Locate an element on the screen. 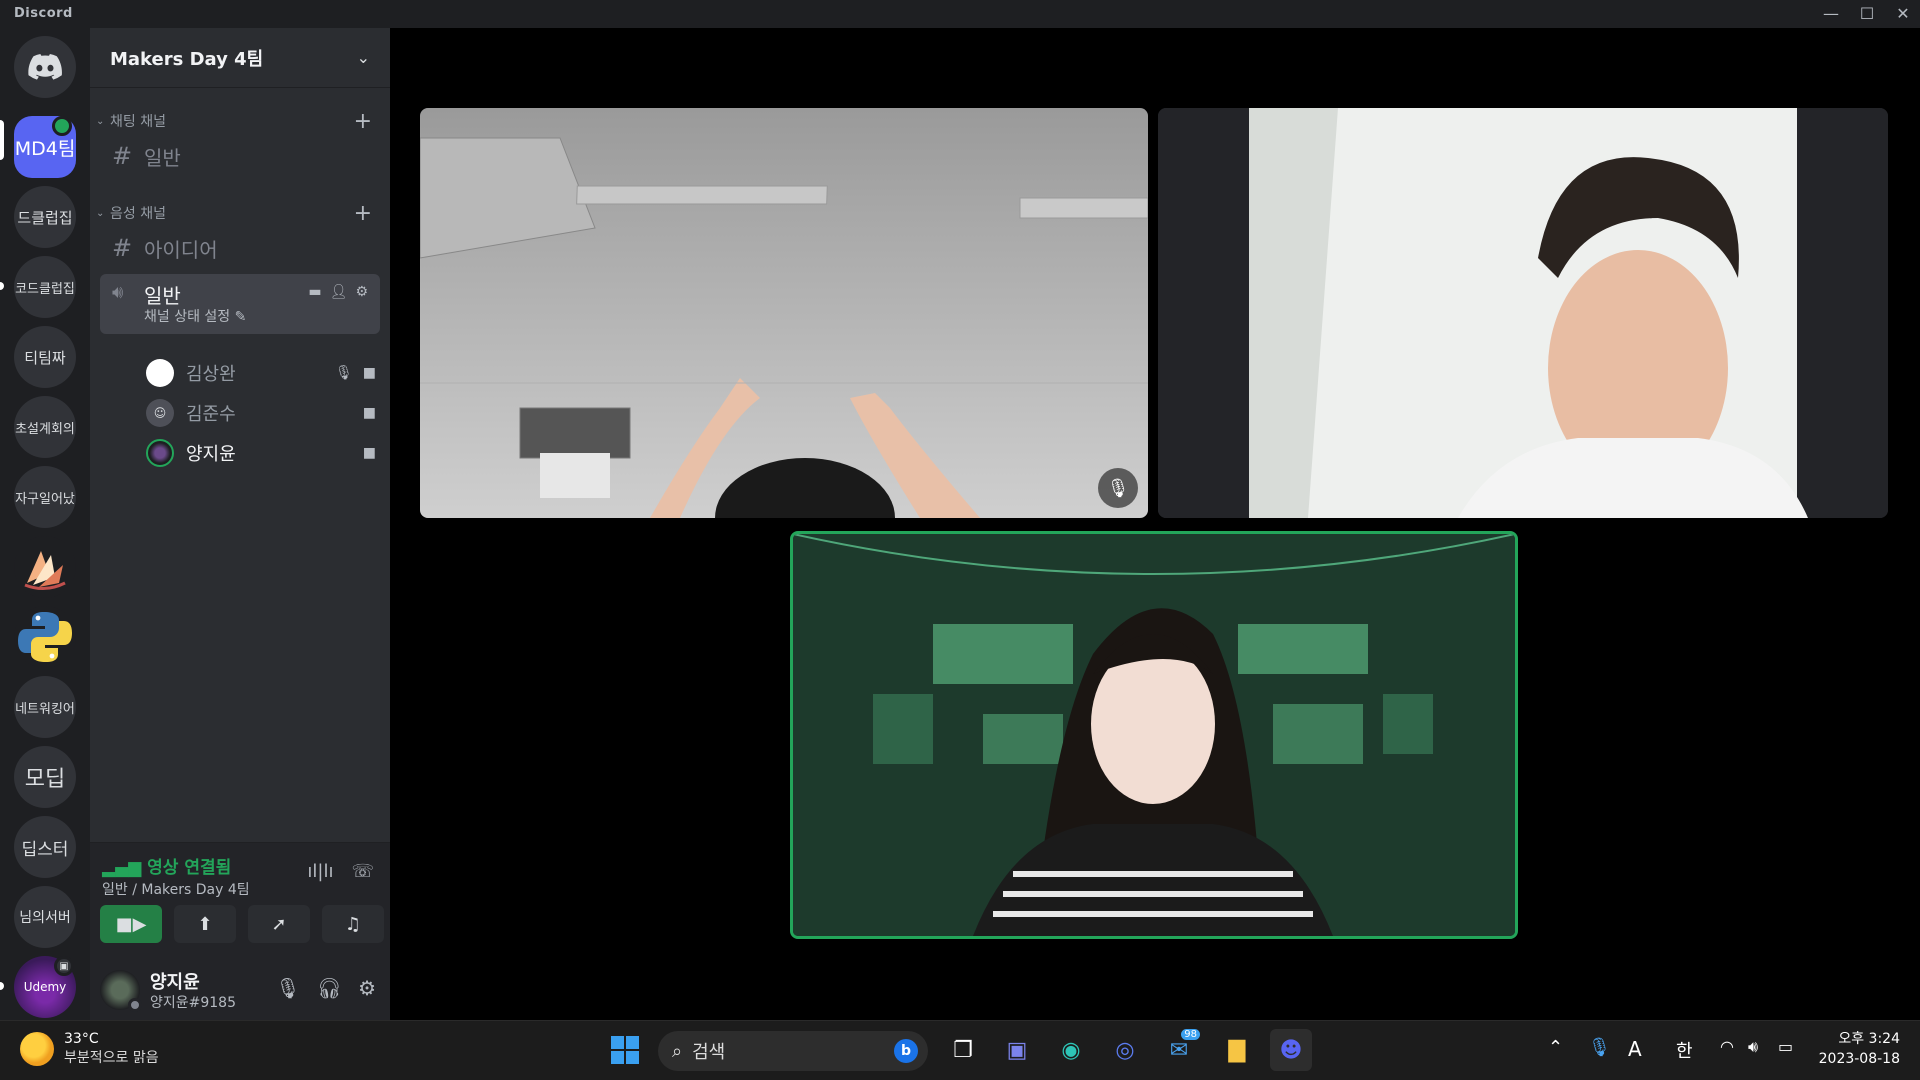  discord-home-icon is located at coordinates (45, 67).